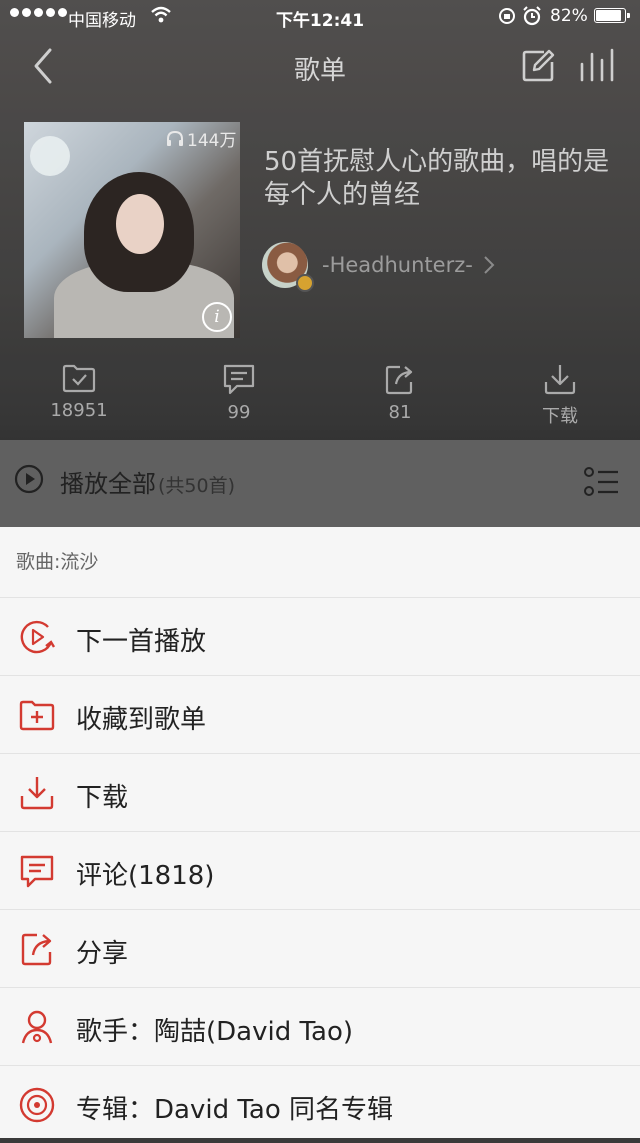  I want to click on headphone-icon, so click(175, 138).